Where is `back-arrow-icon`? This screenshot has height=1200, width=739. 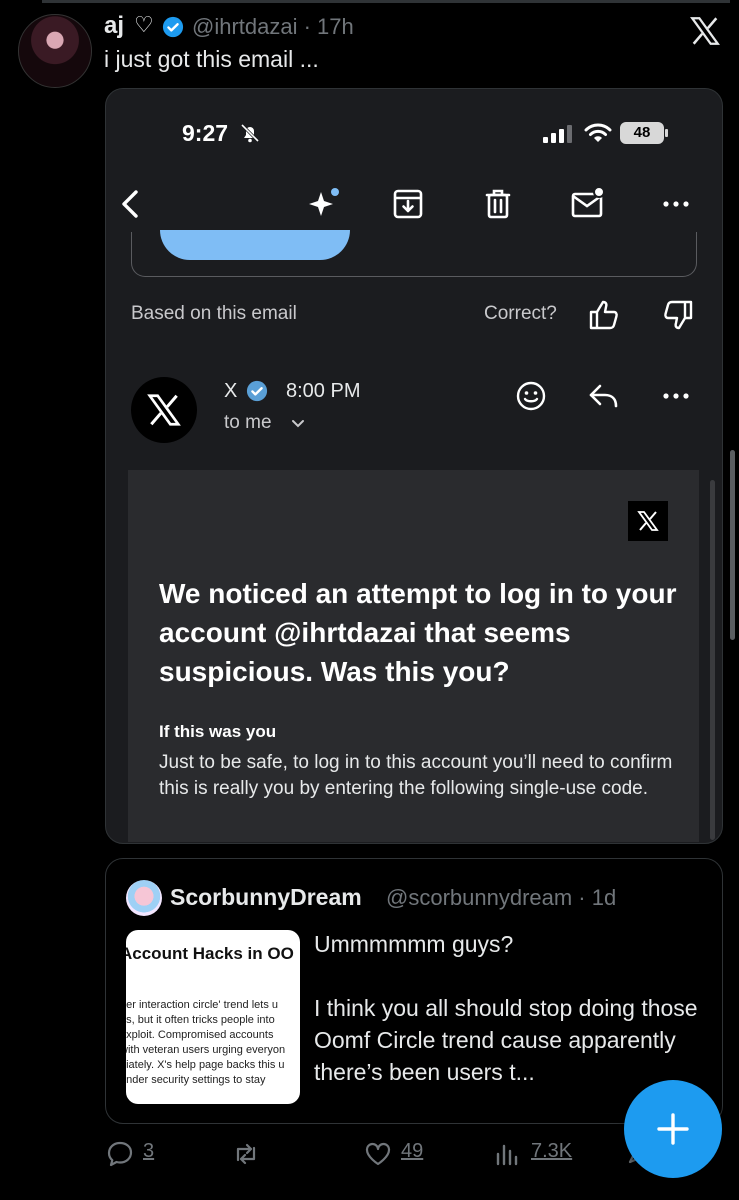
back-arrow-icon is located at coordinates (130, 204).